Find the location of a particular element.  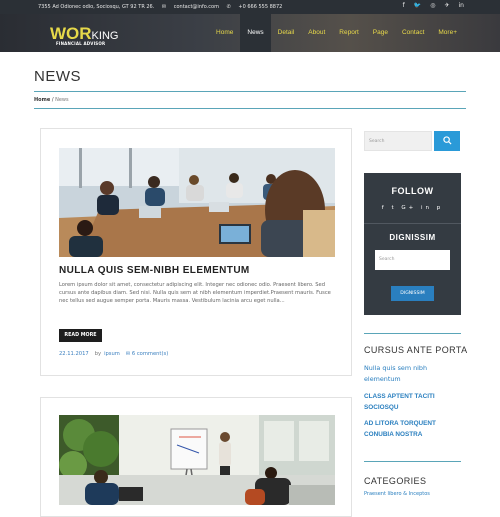

follow-social-icons: f t G+ in p is located at coordinates (412, 208).